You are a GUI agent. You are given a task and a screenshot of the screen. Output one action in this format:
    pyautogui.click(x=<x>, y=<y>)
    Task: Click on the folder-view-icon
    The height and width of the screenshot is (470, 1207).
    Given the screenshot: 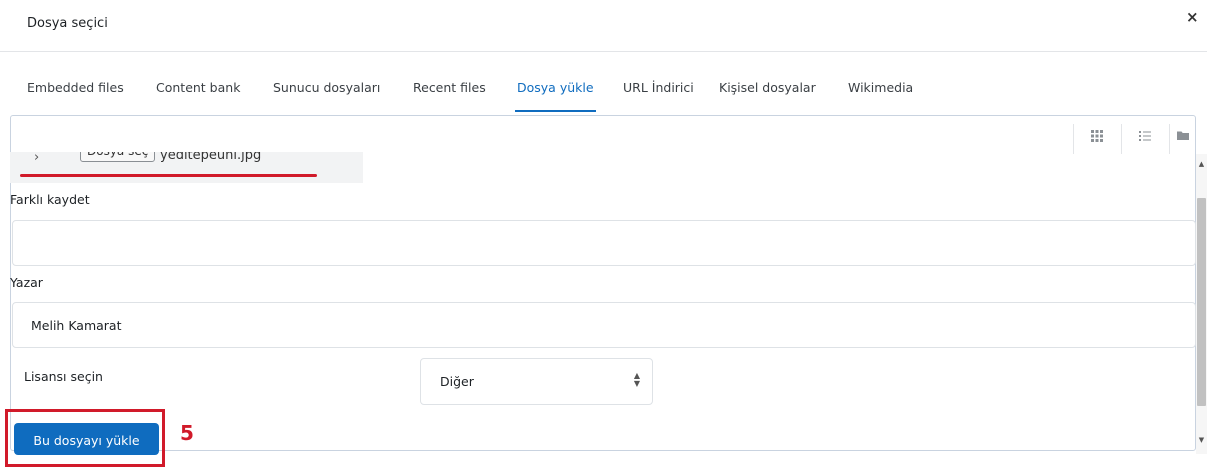 What is the action you would take?
    pyautogui.click(x=1183, y=138)
    